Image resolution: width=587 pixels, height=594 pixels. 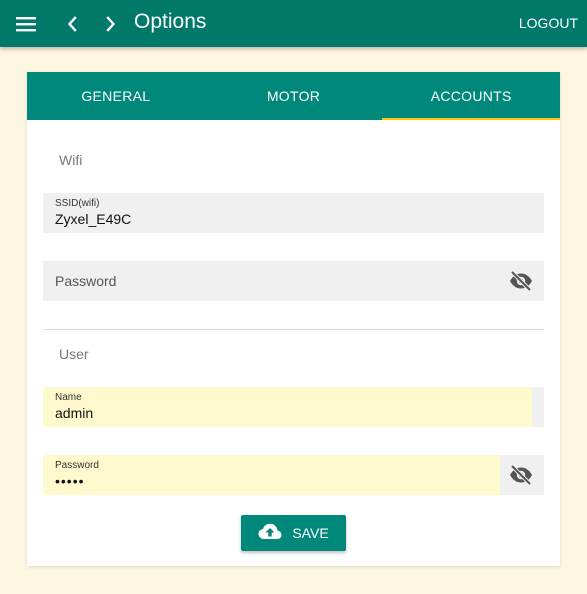 What do you see at coordinates (70, 481) in the screenshot?
I see `user-password-value: •••••` at bounding box center [70, 481].